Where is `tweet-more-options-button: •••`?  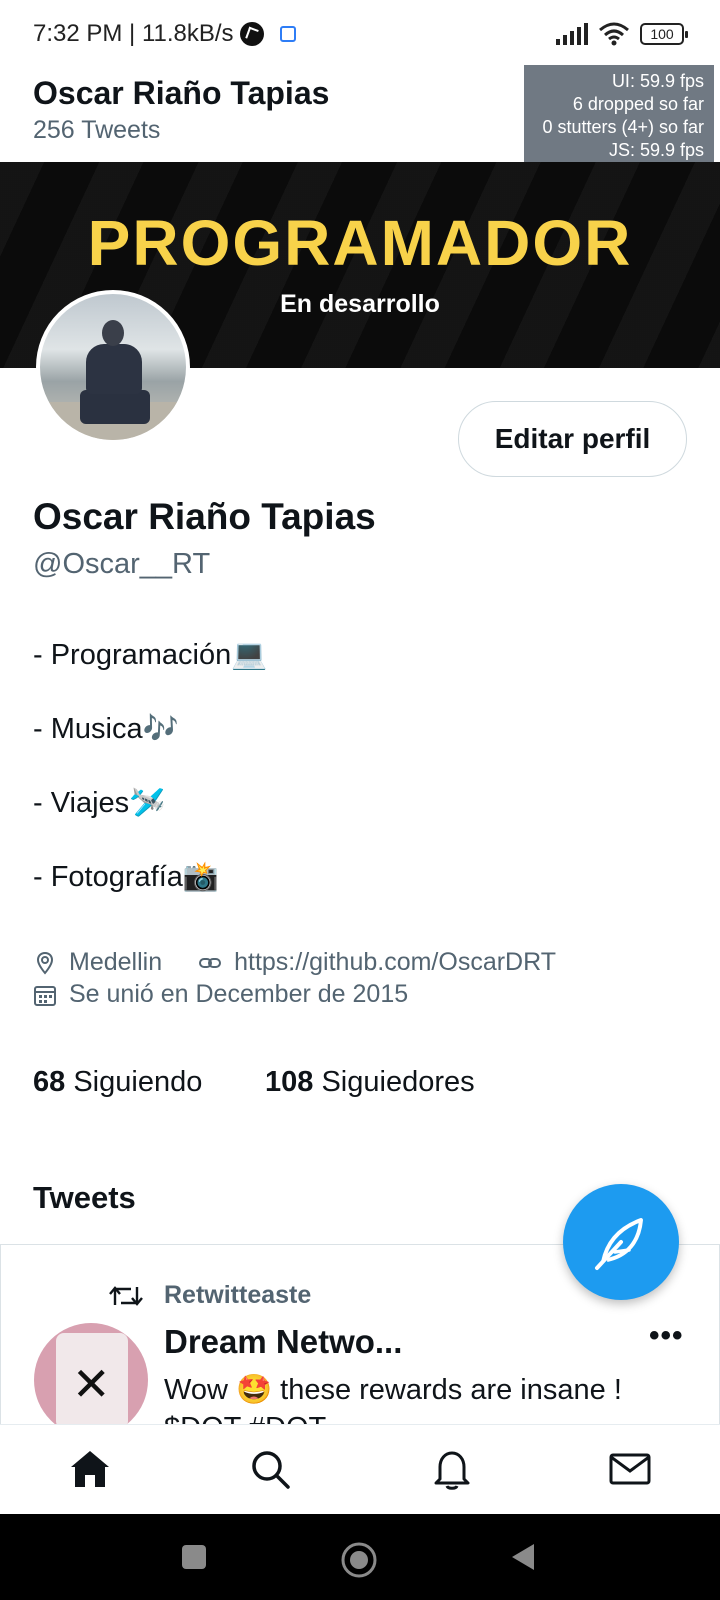 tweet-more-options-button: ••• is located at coordinates (666, 1336).